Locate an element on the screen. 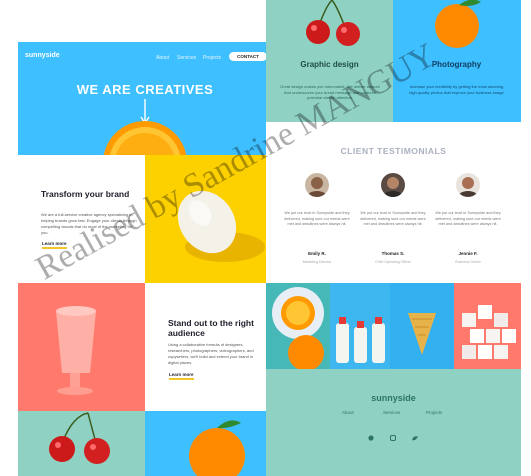 The height and width of the screenshot is (476, 531). testimonial-role: Marketing Director is located at coordinates (317, 262).